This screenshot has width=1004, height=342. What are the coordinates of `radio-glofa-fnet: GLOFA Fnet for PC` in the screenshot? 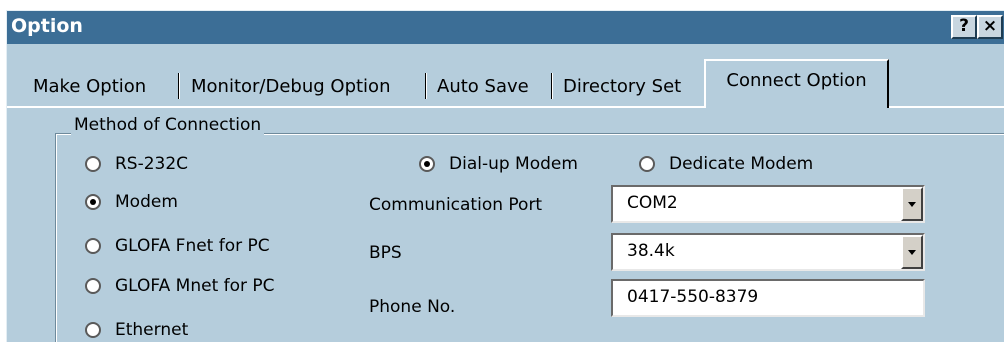 It's located at (177, 246).